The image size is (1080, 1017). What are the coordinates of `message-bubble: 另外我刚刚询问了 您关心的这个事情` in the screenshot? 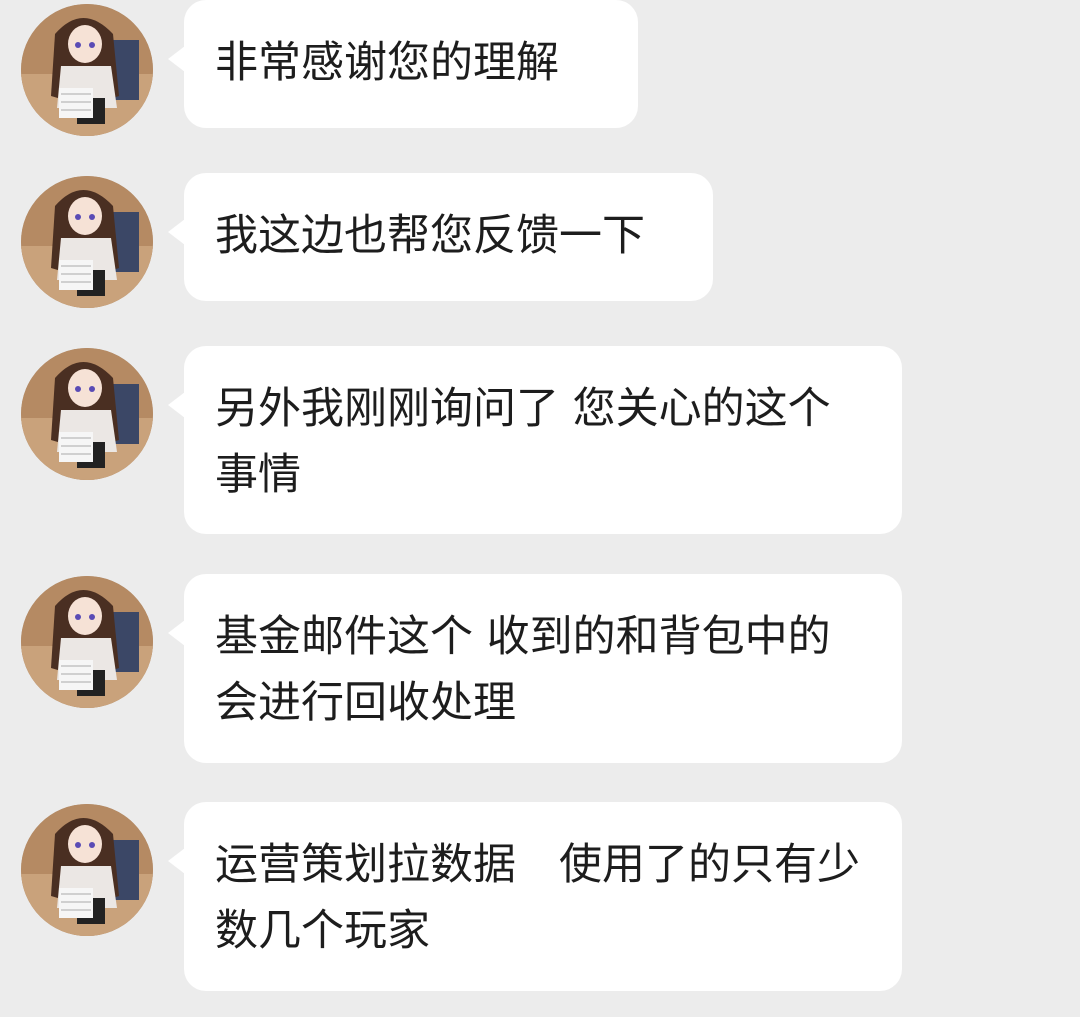 It's located at (535, 440).